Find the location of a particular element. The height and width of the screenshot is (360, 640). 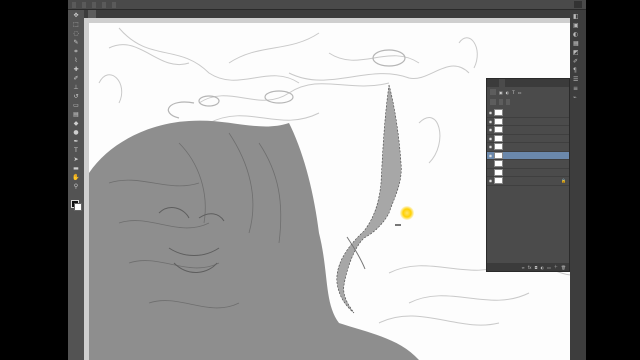

add-mask-icon: ◘ is located at coordinates (535, 267).